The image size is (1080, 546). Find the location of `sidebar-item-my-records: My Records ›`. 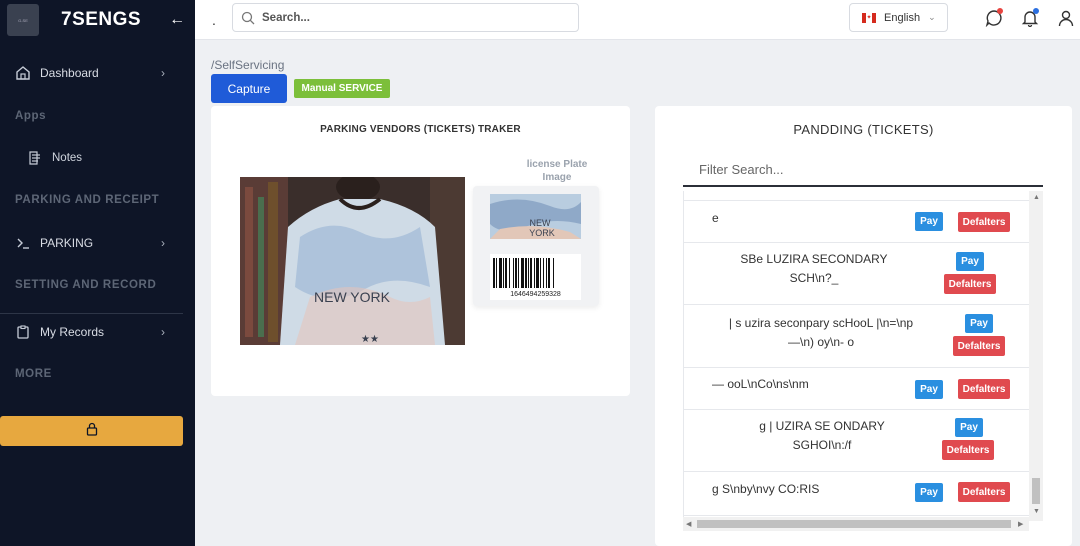

sidebar-item-my-records: My Records › is located at coordinates (97, 332).